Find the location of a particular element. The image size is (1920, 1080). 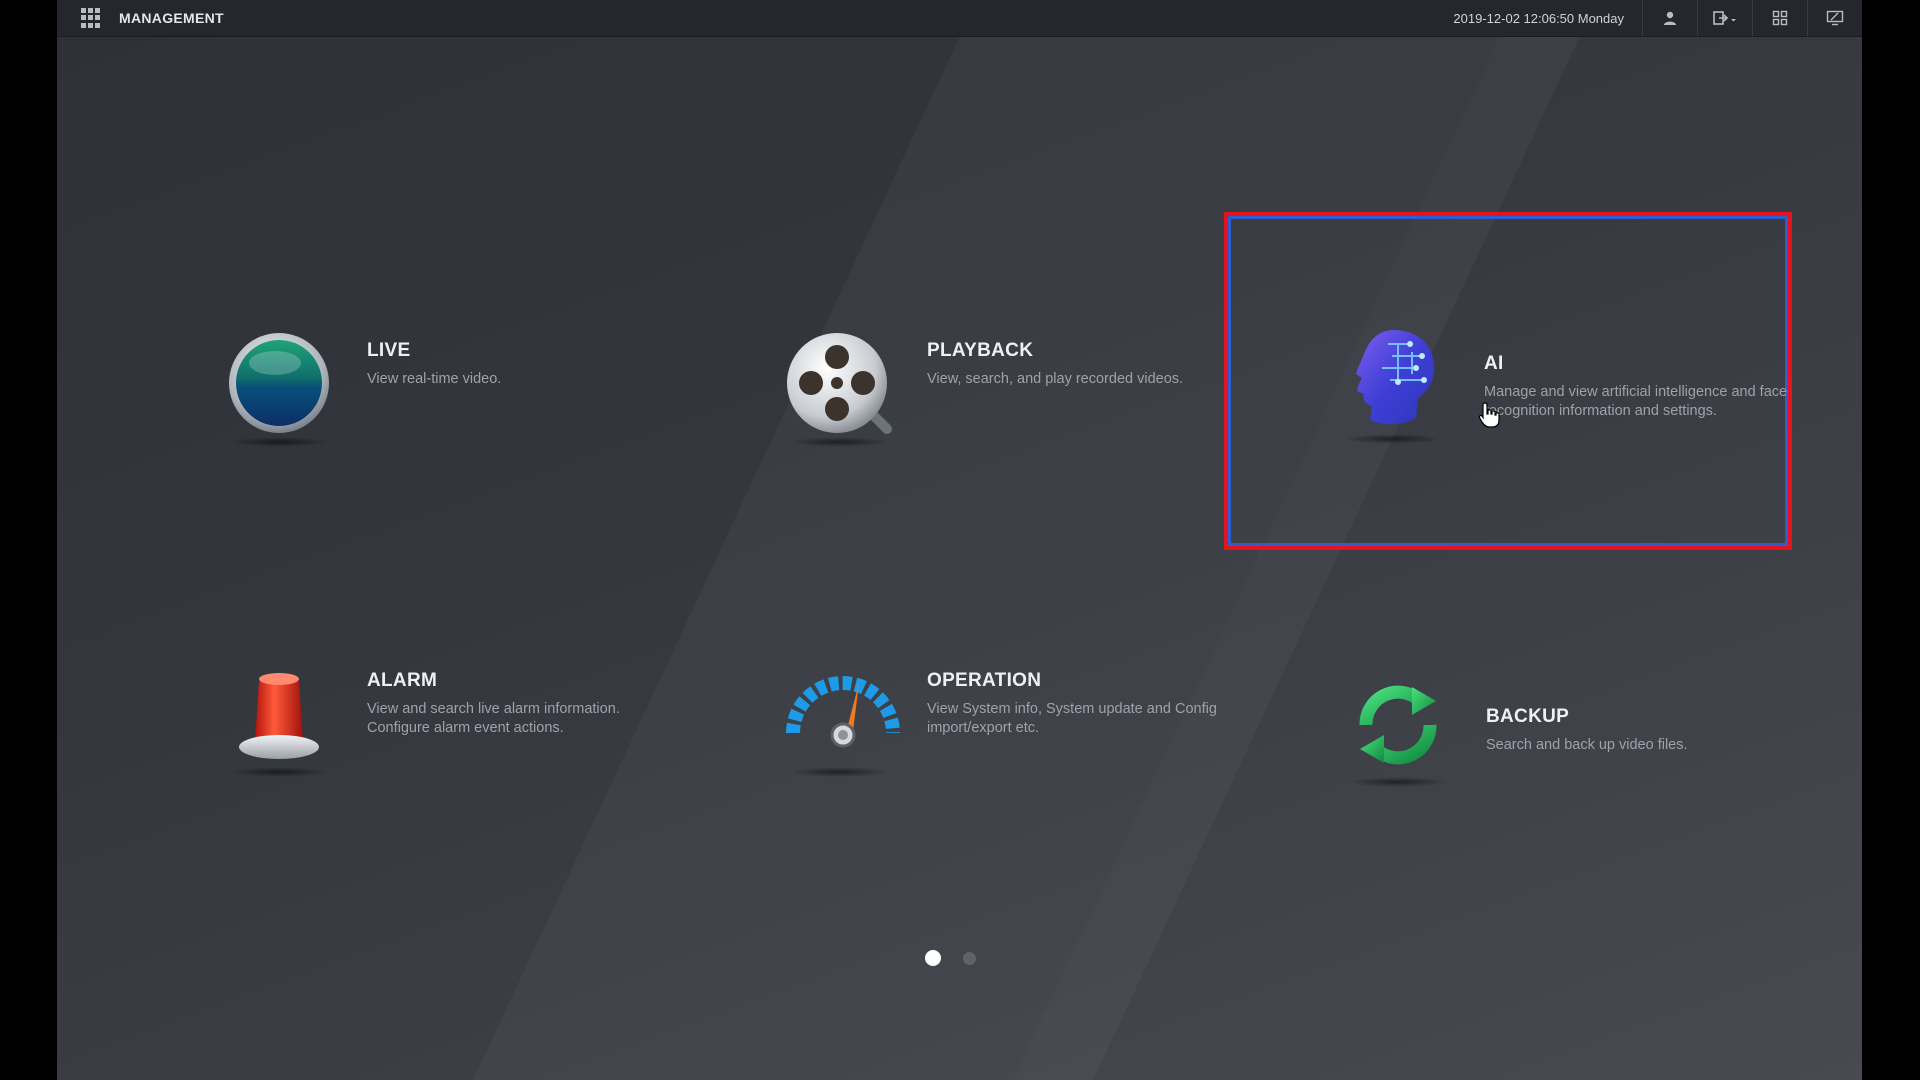

layout-button is located at coordinates (1779, 18).